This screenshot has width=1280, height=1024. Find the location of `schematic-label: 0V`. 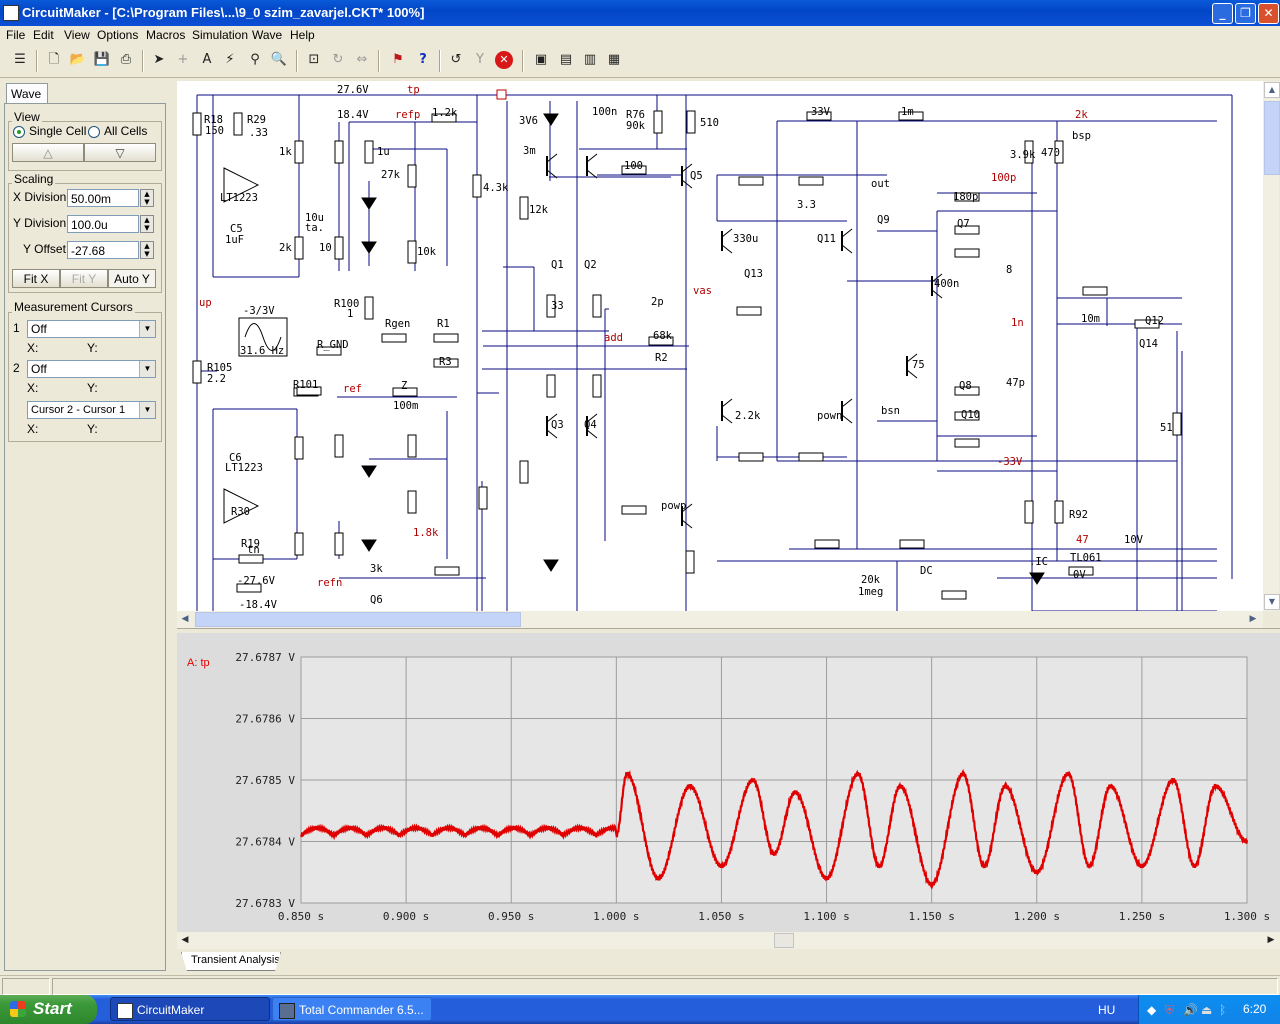

schematic-label: 0V is located at coordinates (1079, 575).